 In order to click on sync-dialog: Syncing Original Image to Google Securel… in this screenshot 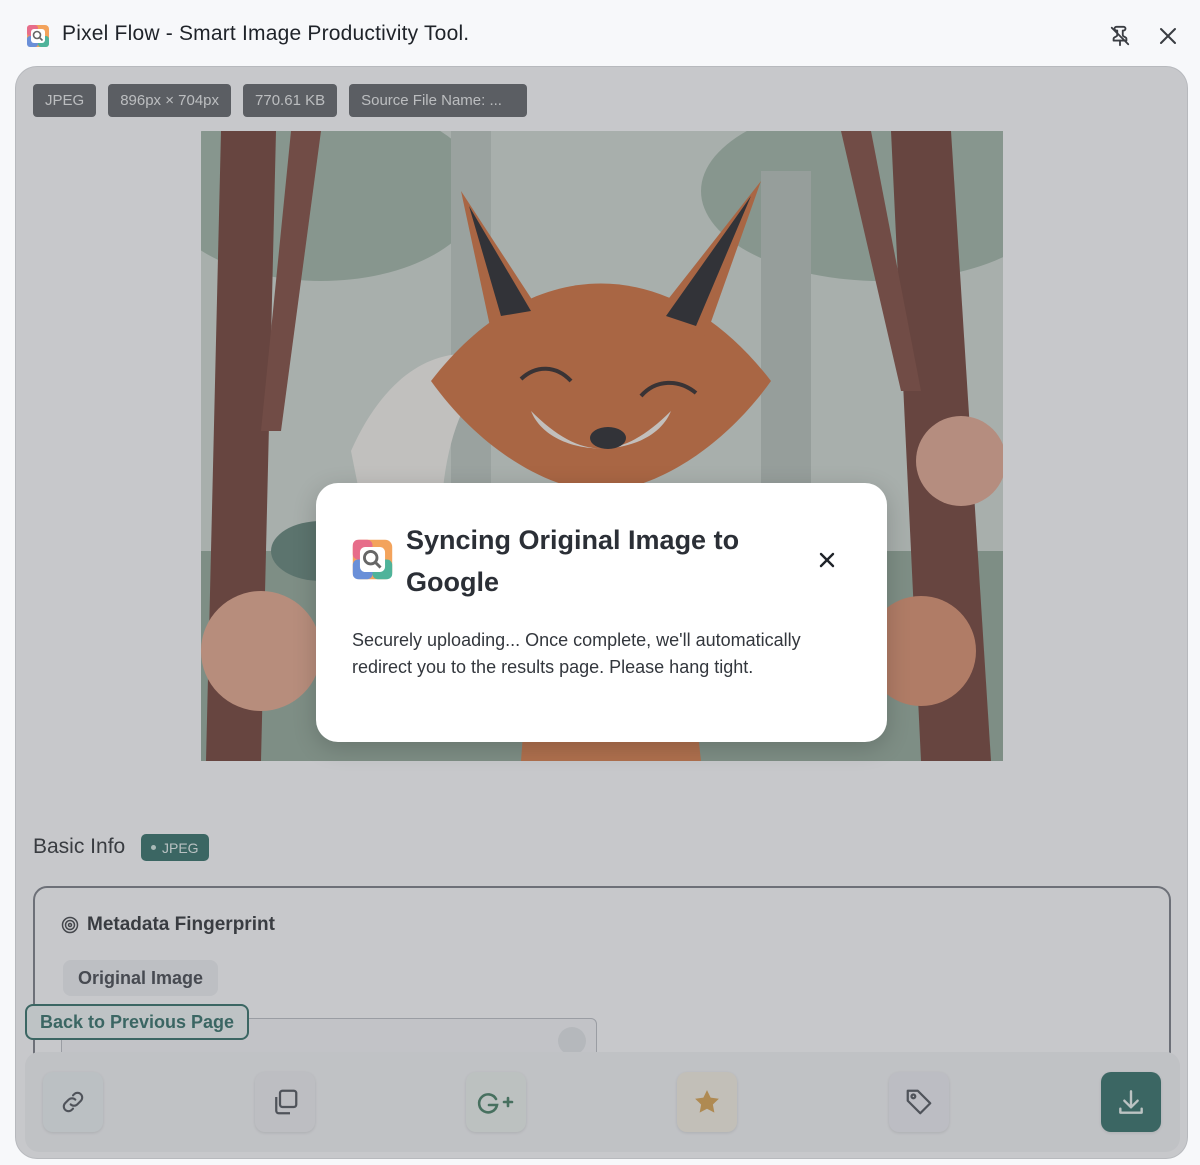, I will do `click(601, 612)`.